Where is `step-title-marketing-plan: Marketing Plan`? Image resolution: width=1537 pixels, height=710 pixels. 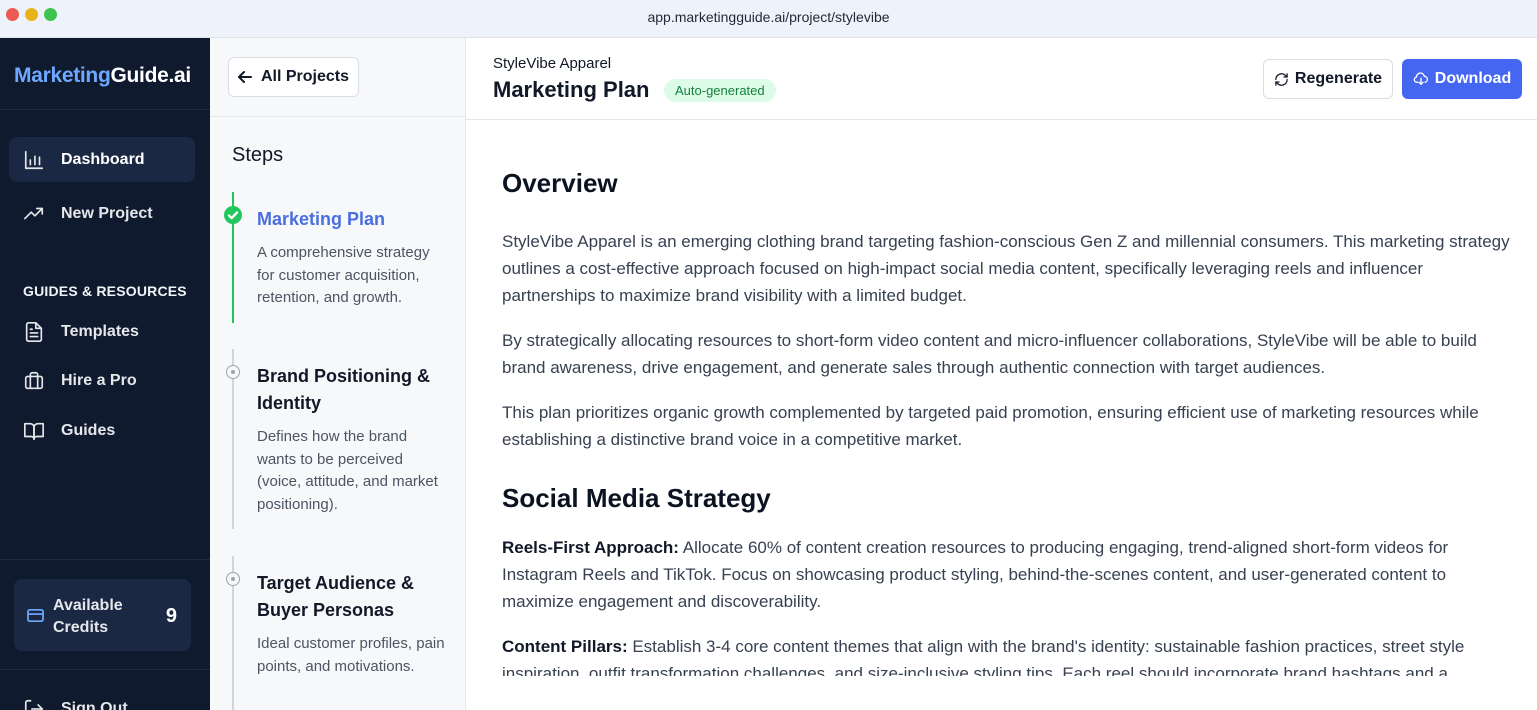
step-title-marketing-plan: Marketing Plan is located at coordinates (352, 219).